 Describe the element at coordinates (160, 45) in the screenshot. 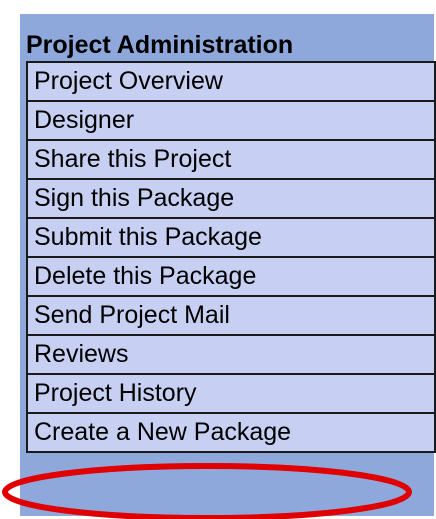

I see `panel-title: Project Administration` at that location.